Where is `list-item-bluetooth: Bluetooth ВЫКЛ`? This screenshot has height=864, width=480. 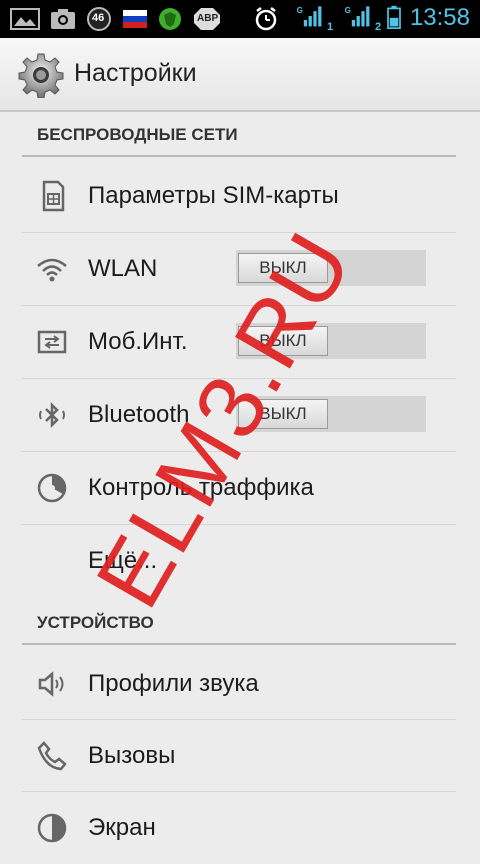 list-item-bluetooth: Bluetooth ВЫКЛ is located at coordinates (240, 415).